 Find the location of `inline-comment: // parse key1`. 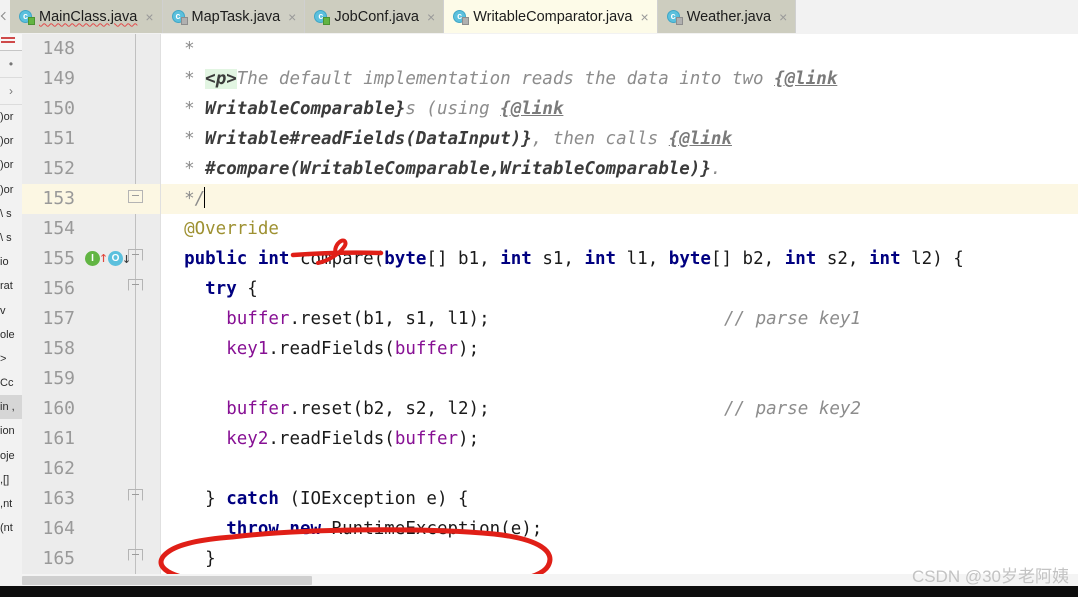

inline-comment: // parse key1 is located at coordinates (792, 319).